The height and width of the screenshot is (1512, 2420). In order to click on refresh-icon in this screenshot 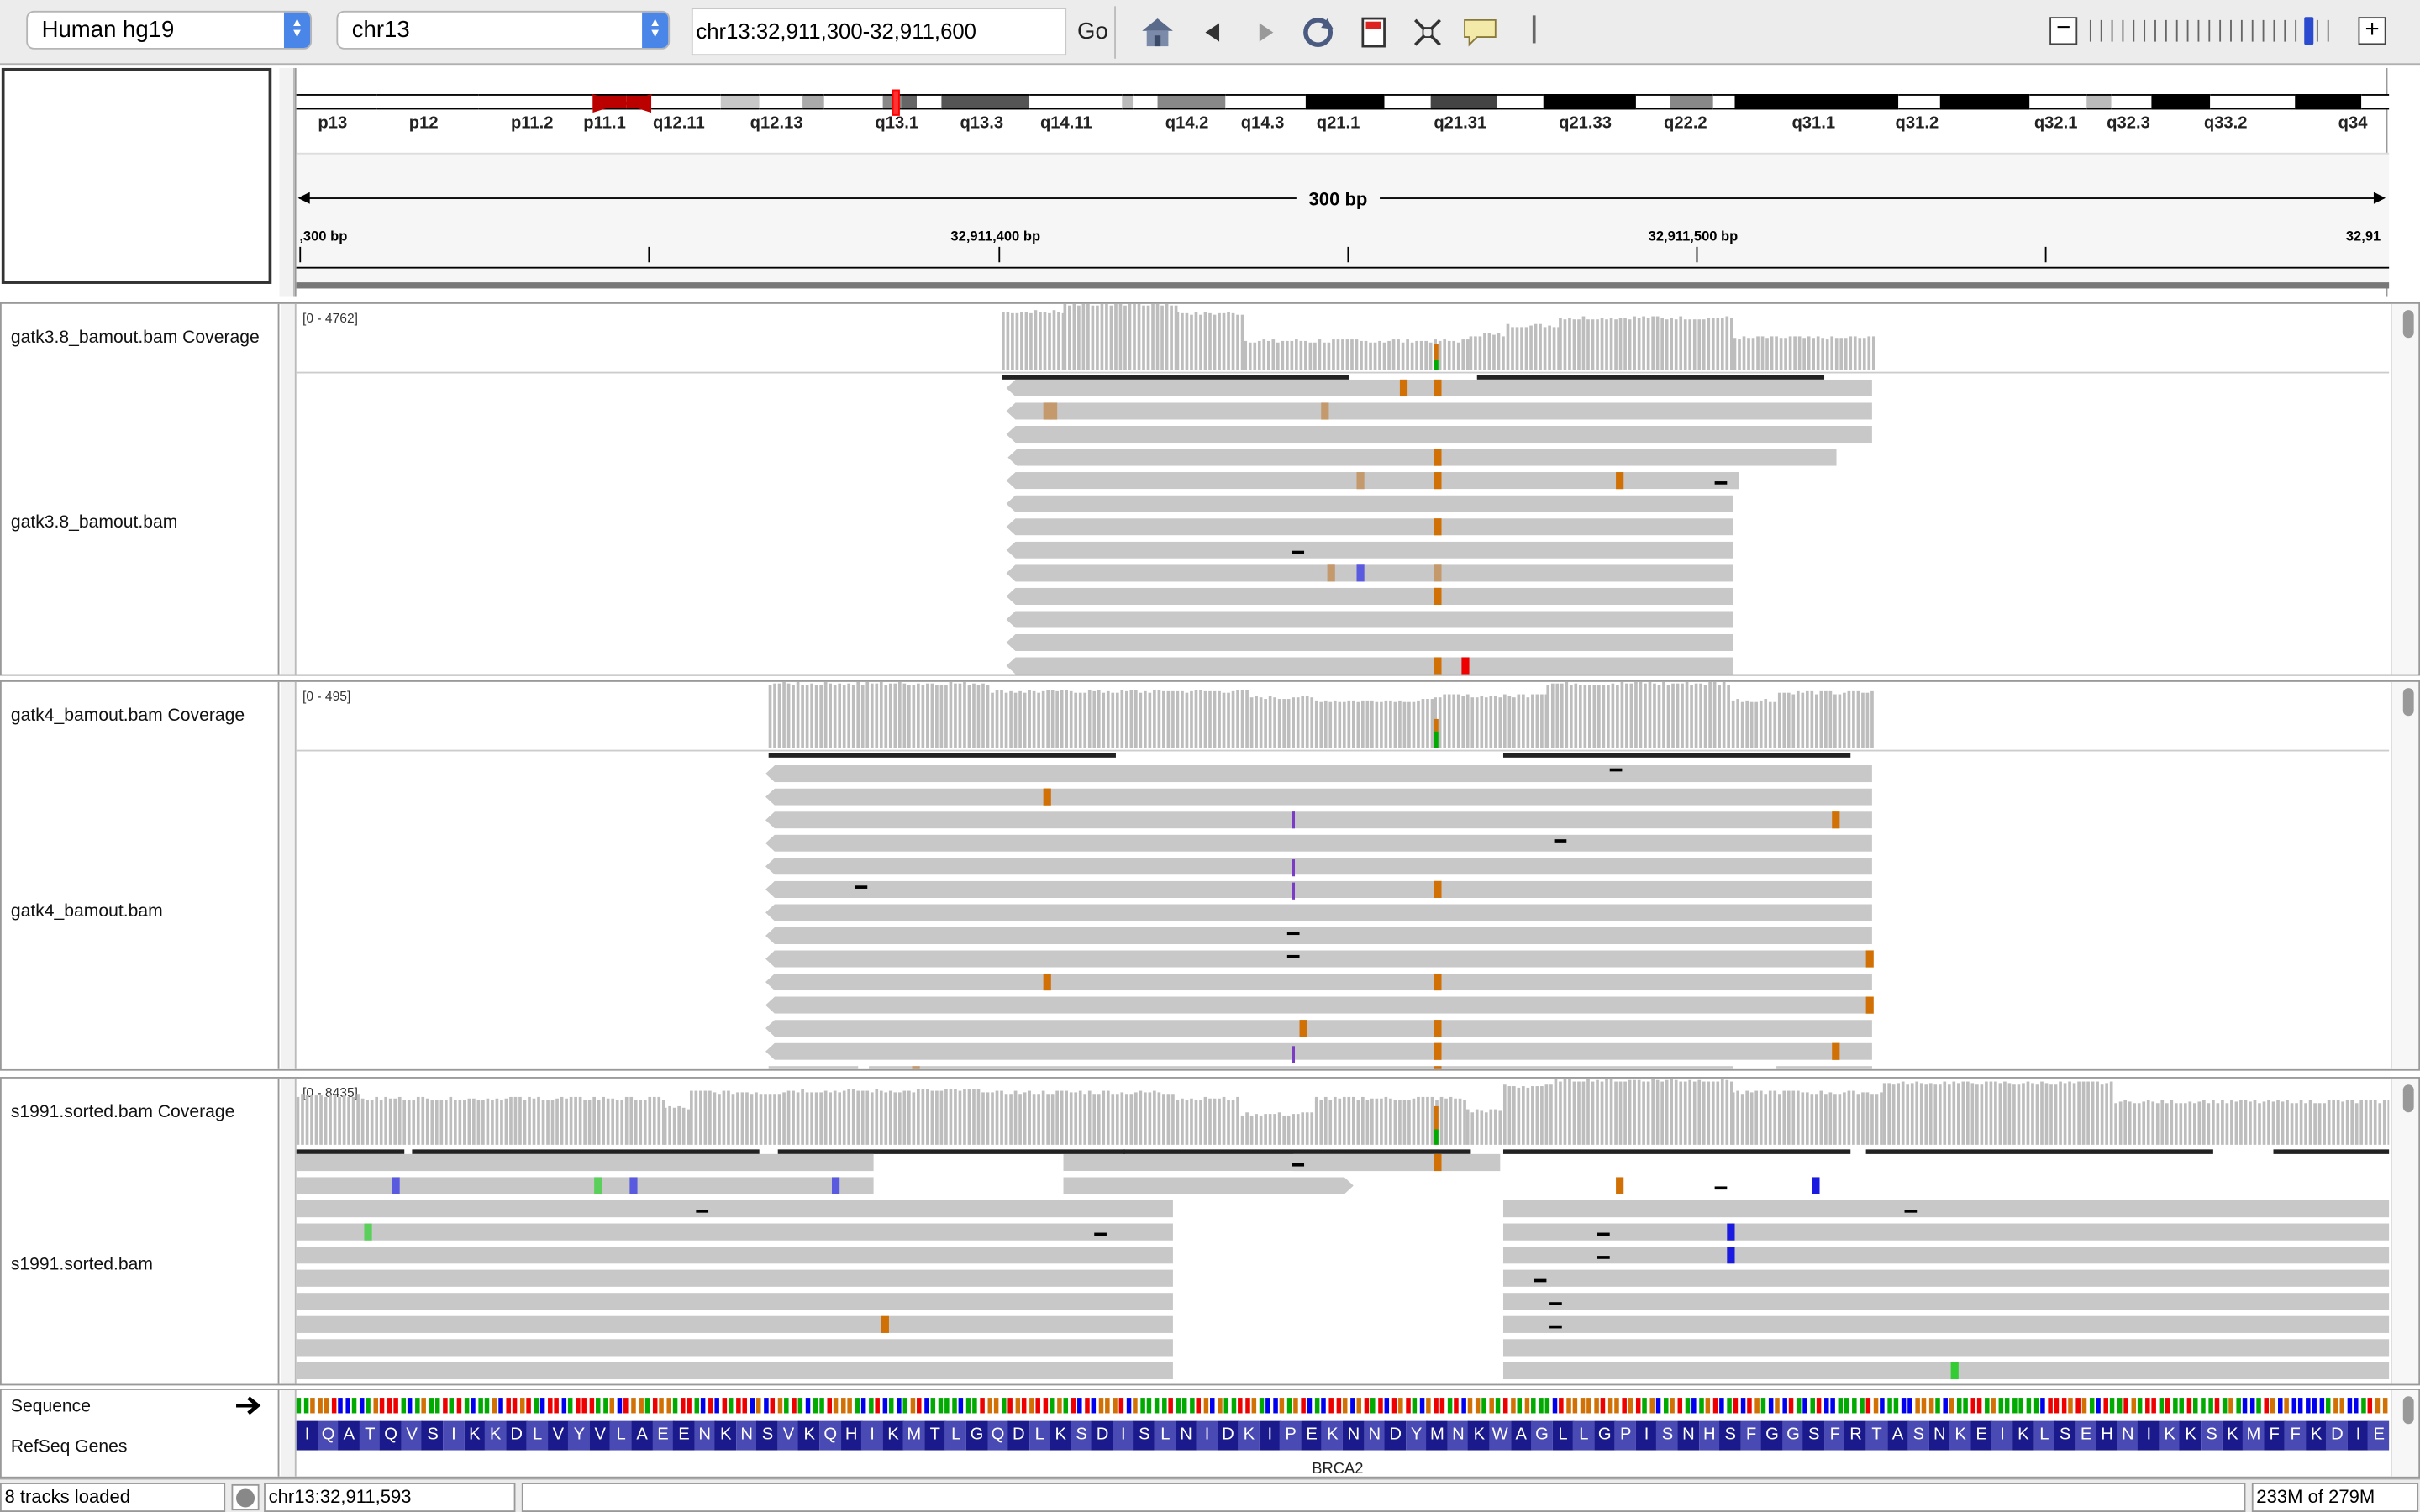, I will do `click(1318, 32)`.